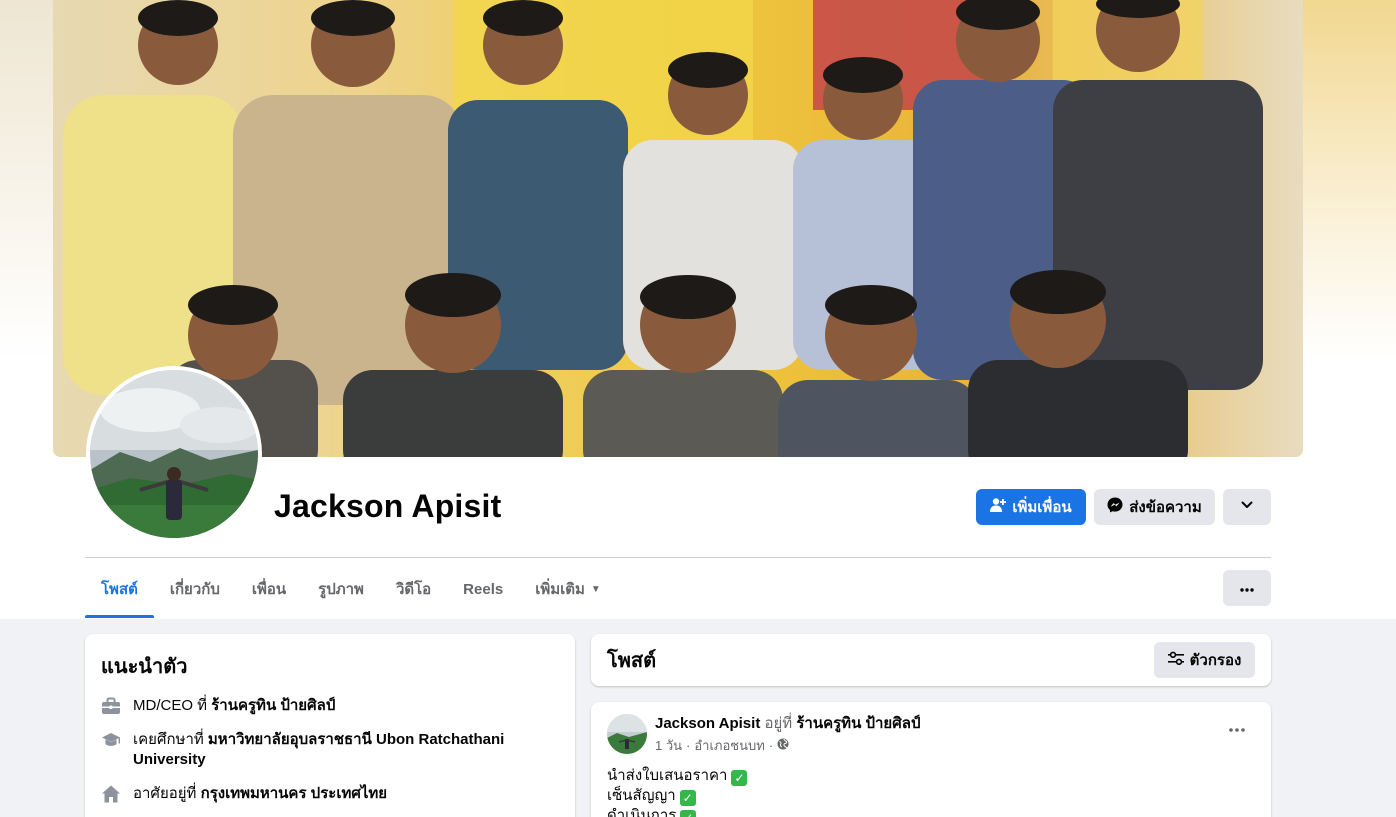 This screenshot has width=1396, height=817. What do you see at coordinates (858, 723) in the screenshot?
I see `post-place: ร้านครูทิน ป้ายศิลป์` at bounding box center [858, 723].